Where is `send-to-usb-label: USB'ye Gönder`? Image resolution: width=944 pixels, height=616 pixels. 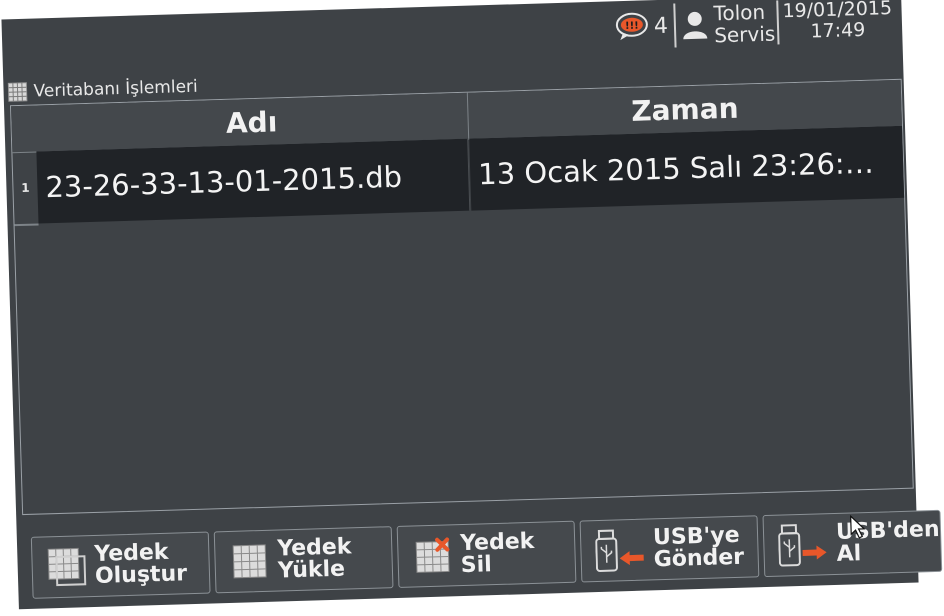
send-to-usb-label: USB'ye Gönder is located at coordinates (699, 548).